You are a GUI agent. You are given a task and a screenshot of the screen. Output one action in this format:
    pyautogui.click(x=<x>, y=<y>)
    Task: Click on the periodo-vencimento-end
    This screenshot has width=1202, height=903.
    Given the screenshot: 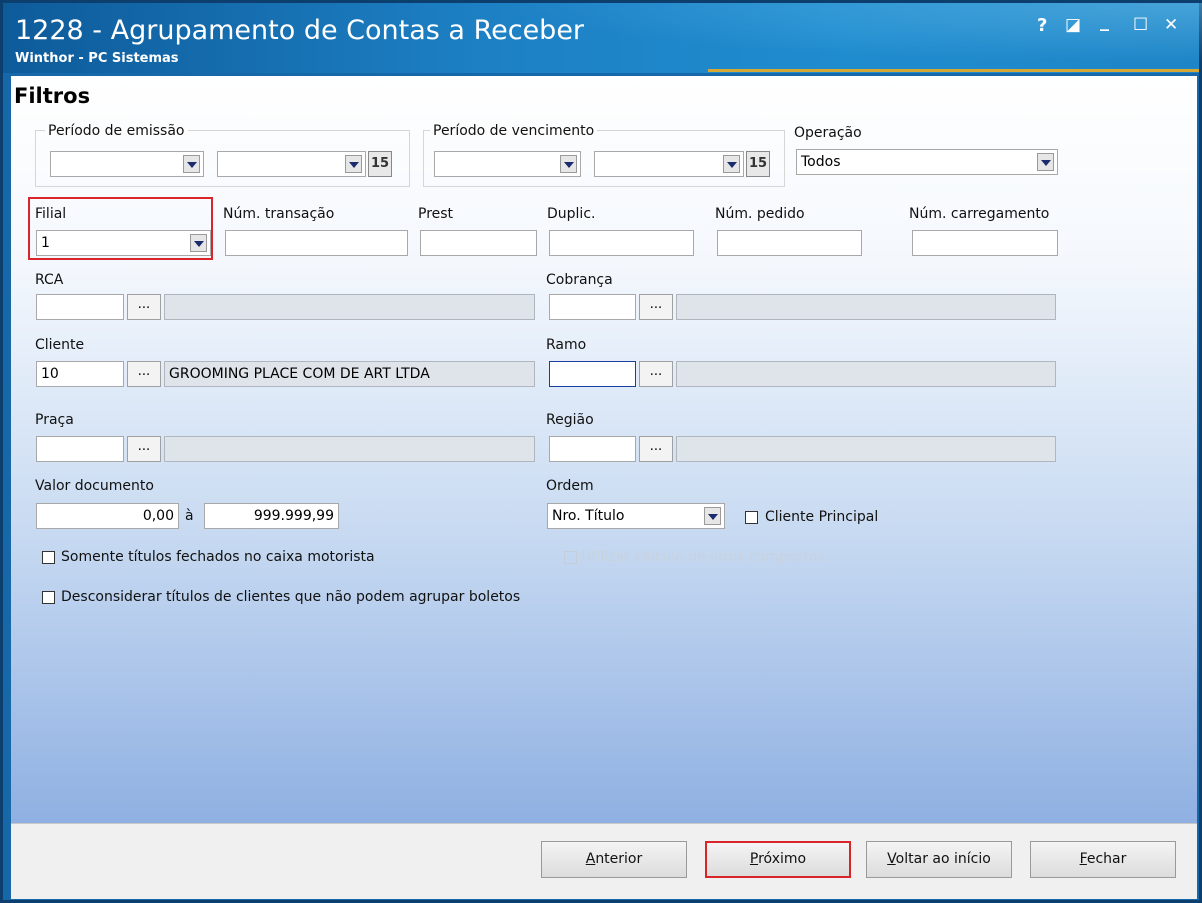 What is the action you would take?
    pyautogui.click(x=669, y=164)
    